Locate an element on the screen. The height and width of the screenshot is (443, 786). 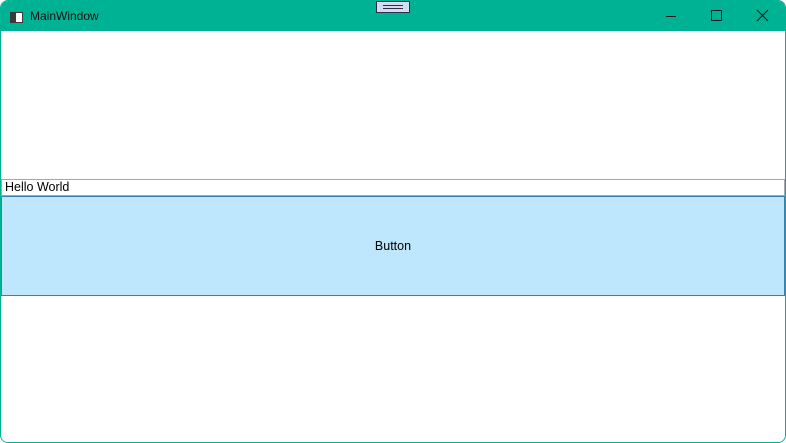
minimize-icon is located at coordinates (671, 16).